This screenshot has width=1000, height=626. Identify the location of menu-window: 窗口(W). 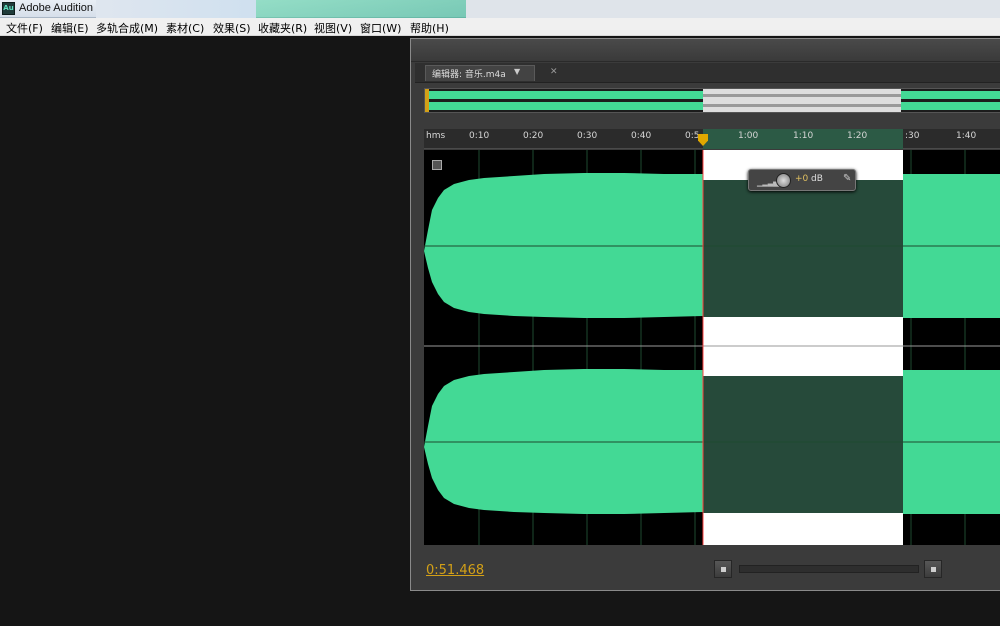
(380, 28).